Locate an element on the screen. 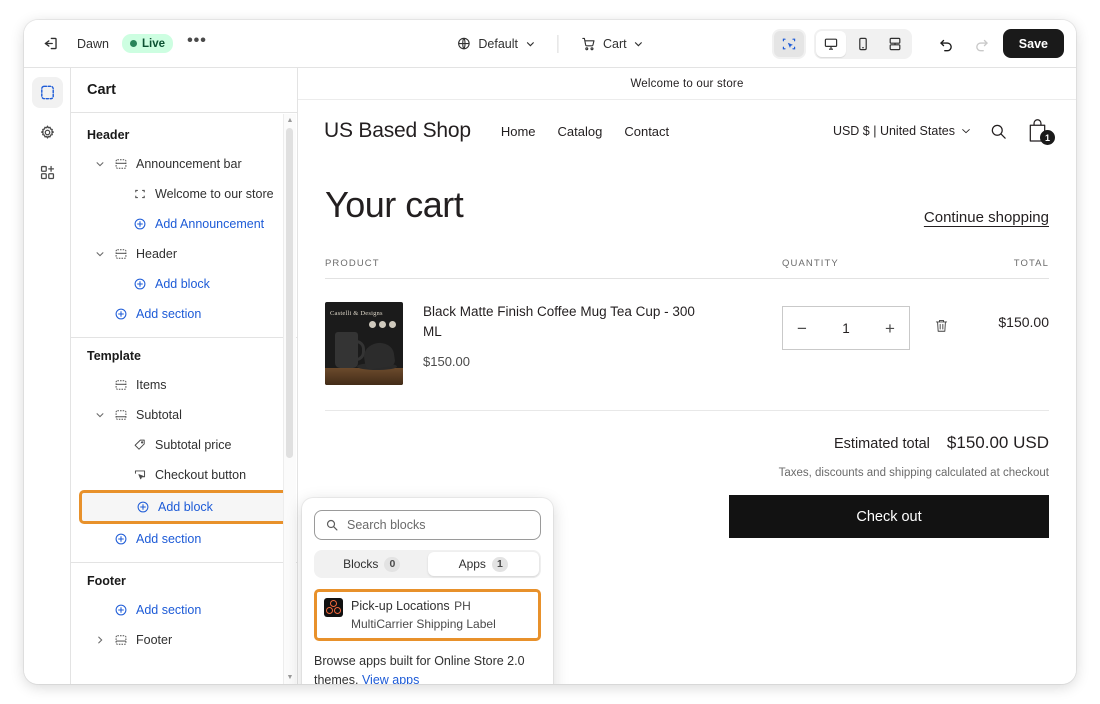 The height and width of the screenshot is (704, 1100). sidebar-item-announcement-bar: Announcement bar is located at coordinates (184, 164).